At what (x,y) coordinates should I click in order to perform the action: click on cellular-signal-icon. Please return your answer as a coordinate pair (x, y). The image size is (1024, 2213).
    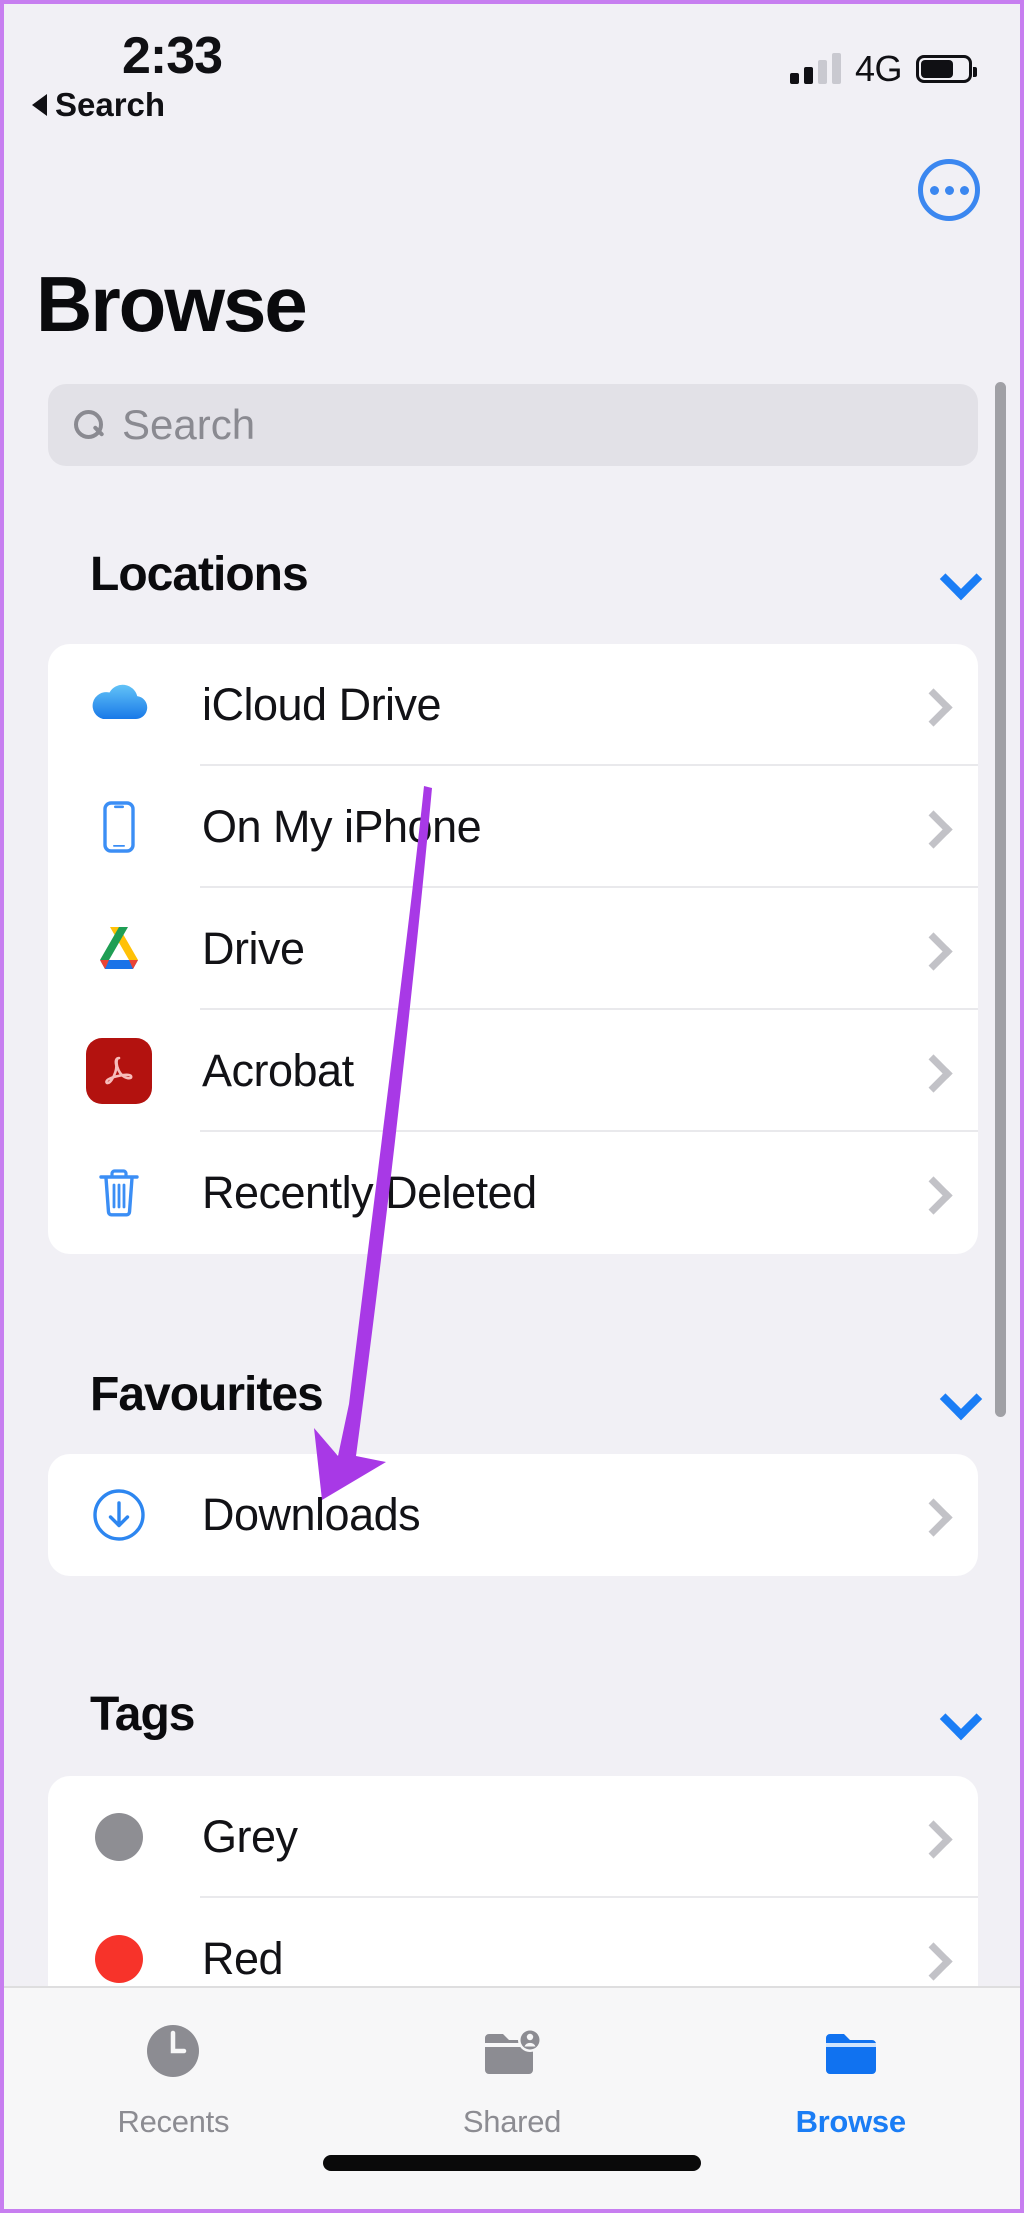
    Looking at the image, I should click on (815, 68).